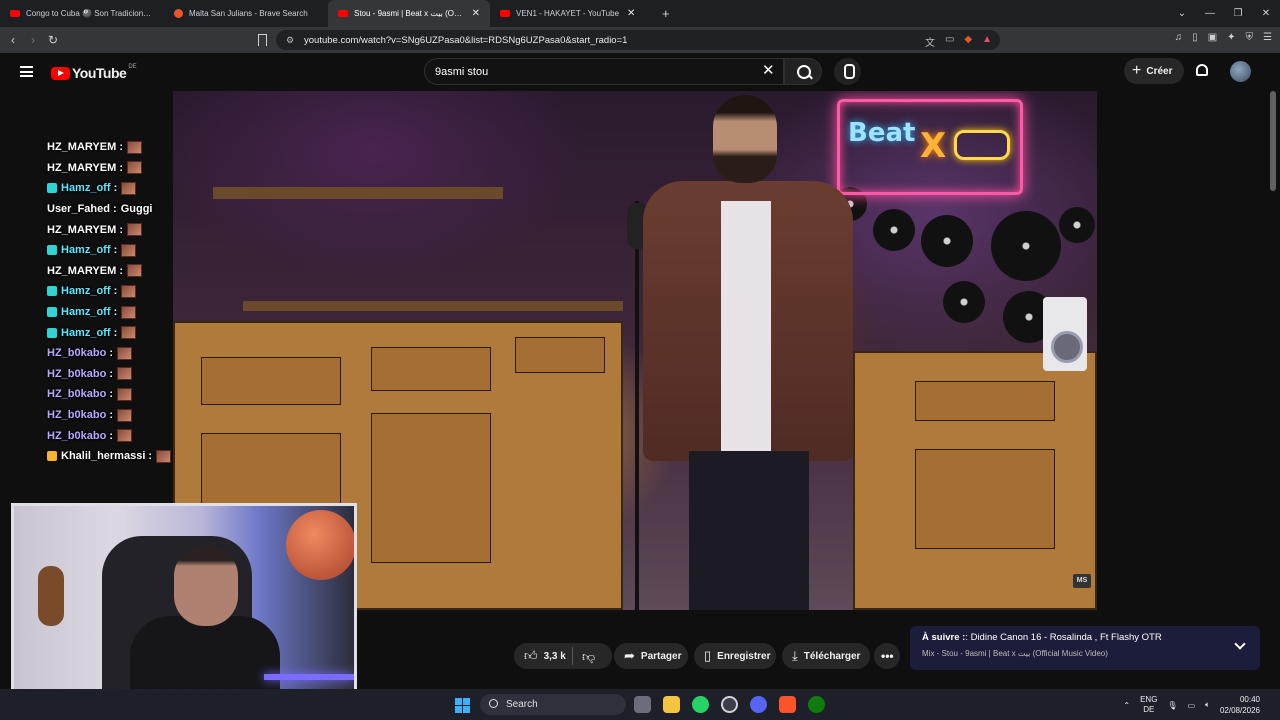  I want to click on maximize-icon: ❐, so click(1238, 13).